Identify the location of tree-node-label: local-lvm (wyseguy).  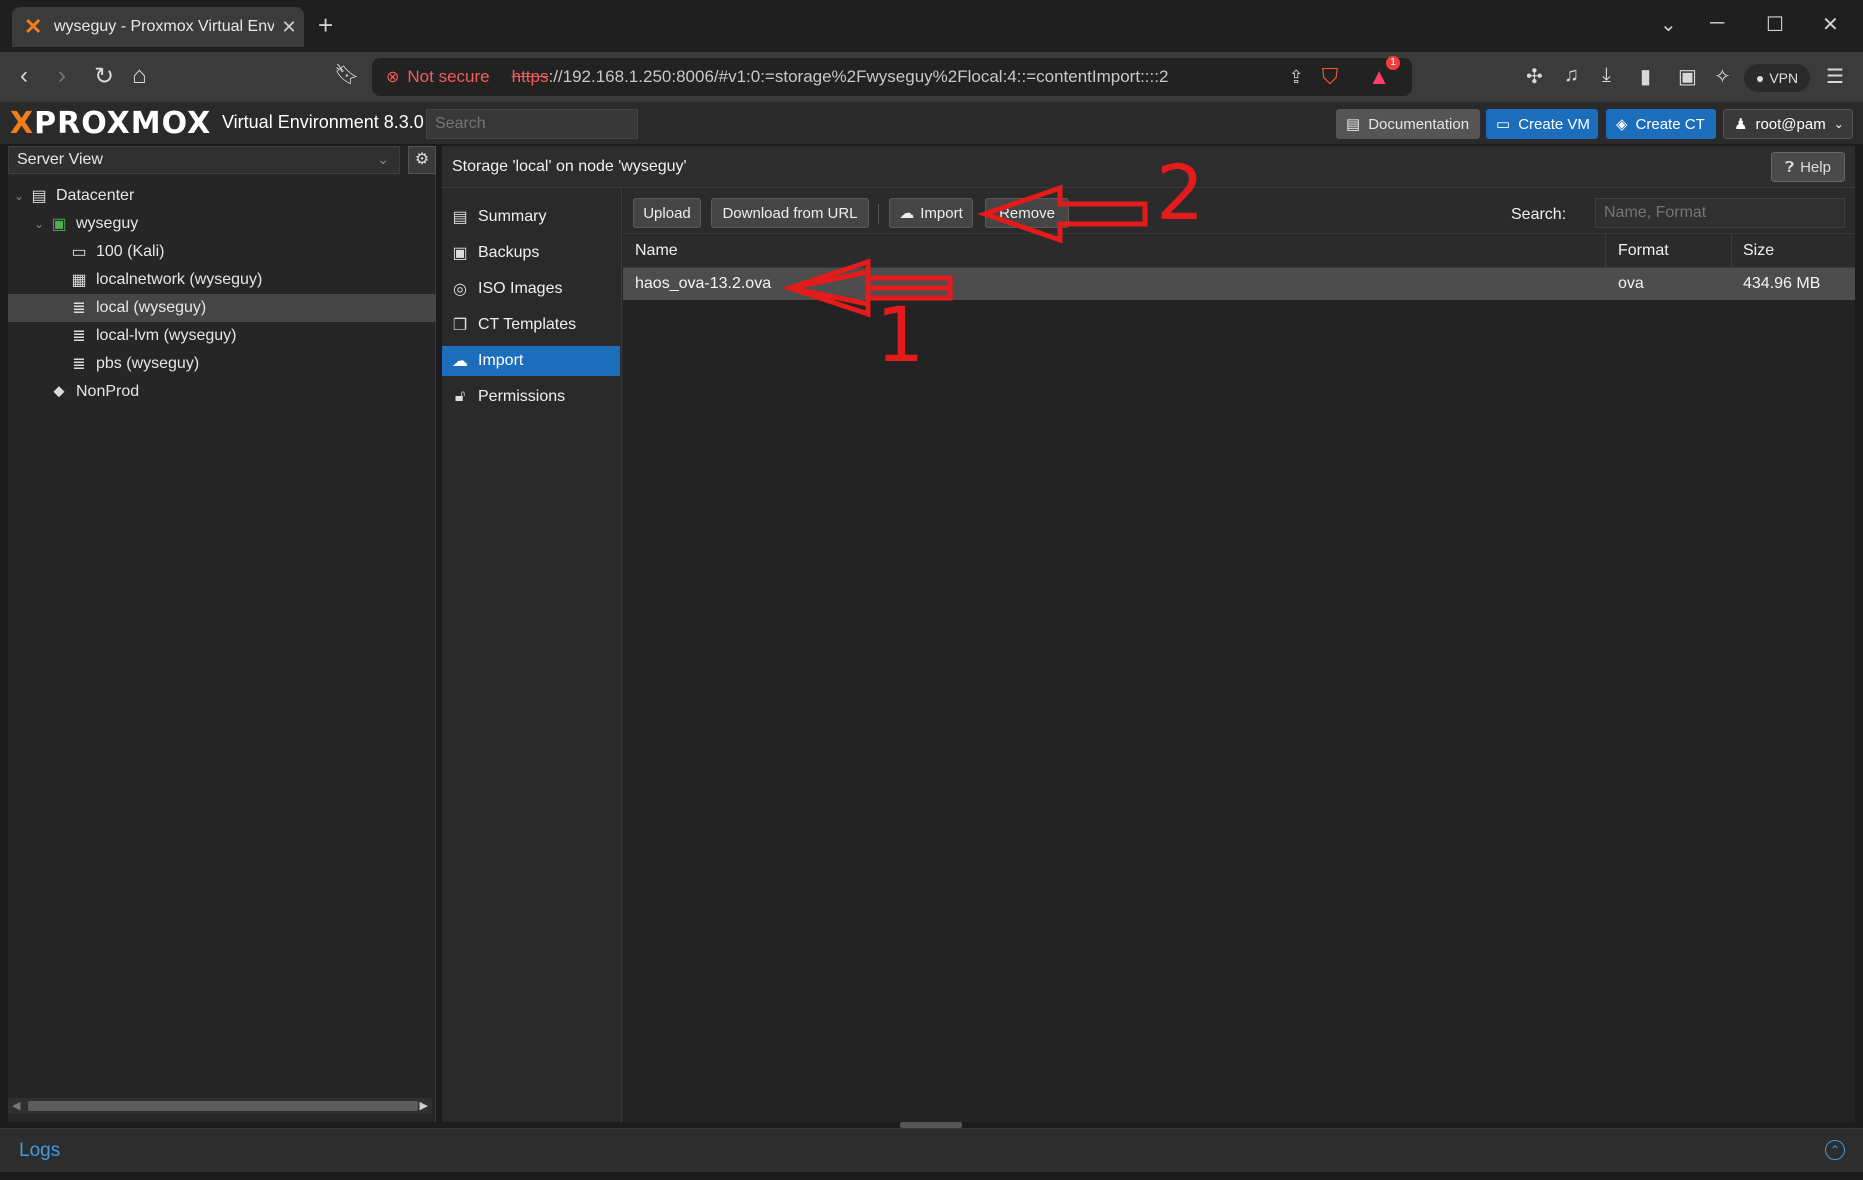
(166, 335).